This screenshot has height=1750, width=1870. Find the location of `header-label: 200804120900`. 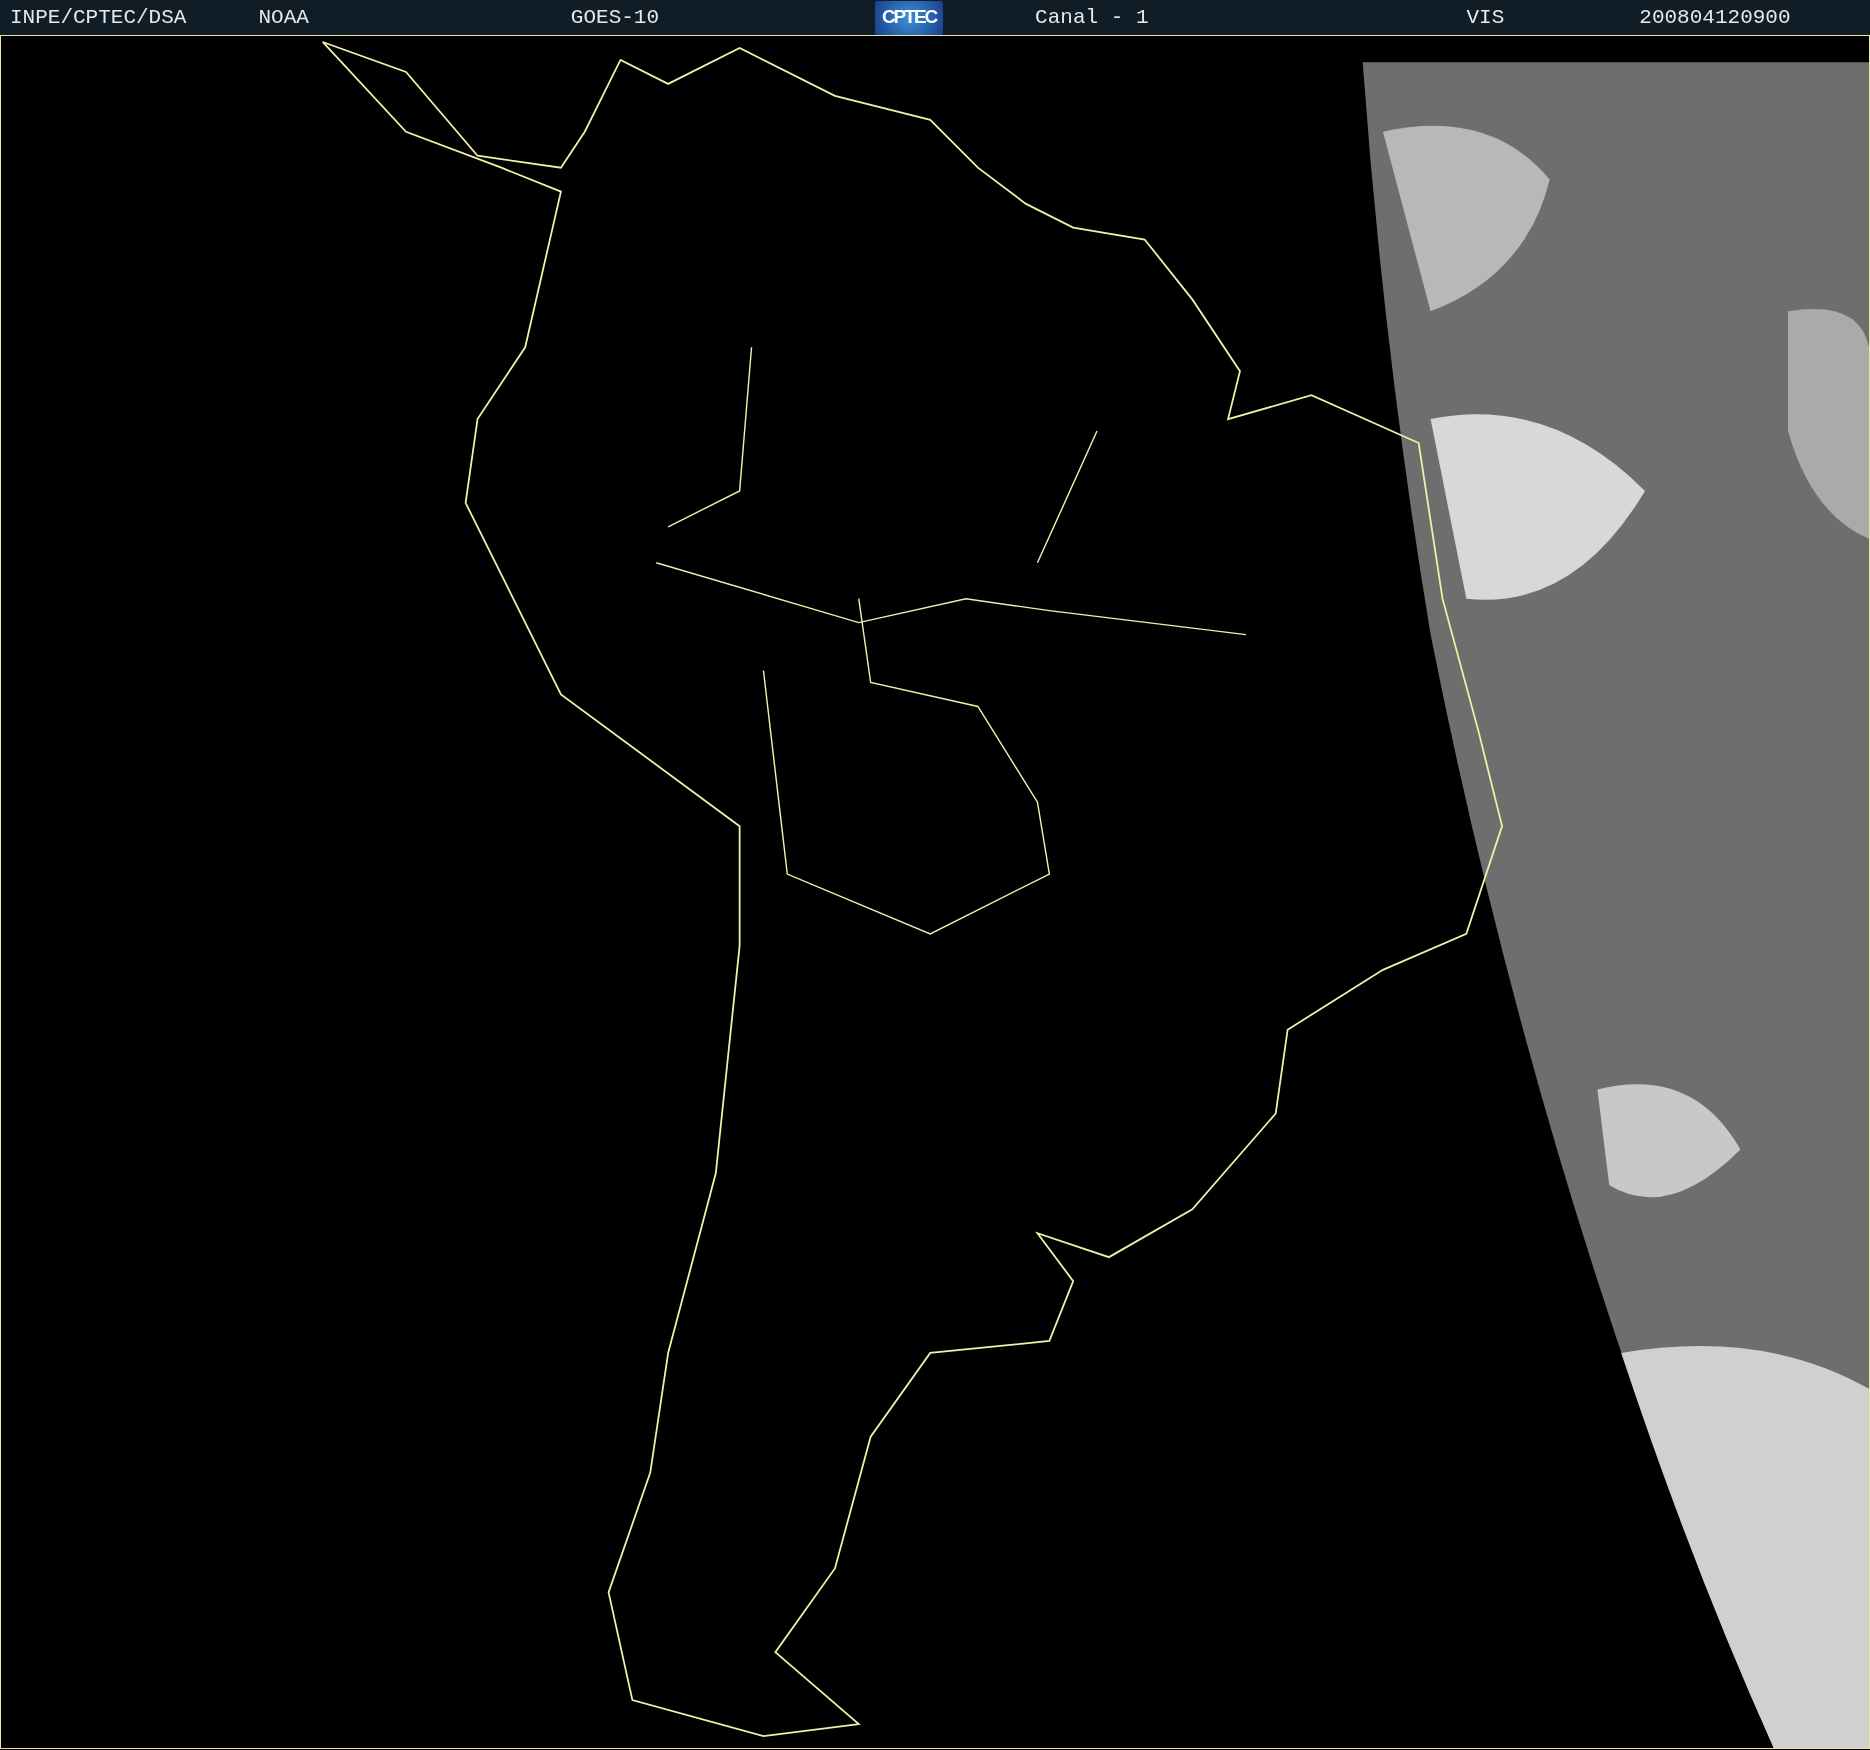

header-label: 200804120900 is located at coordinates (1715, 17).